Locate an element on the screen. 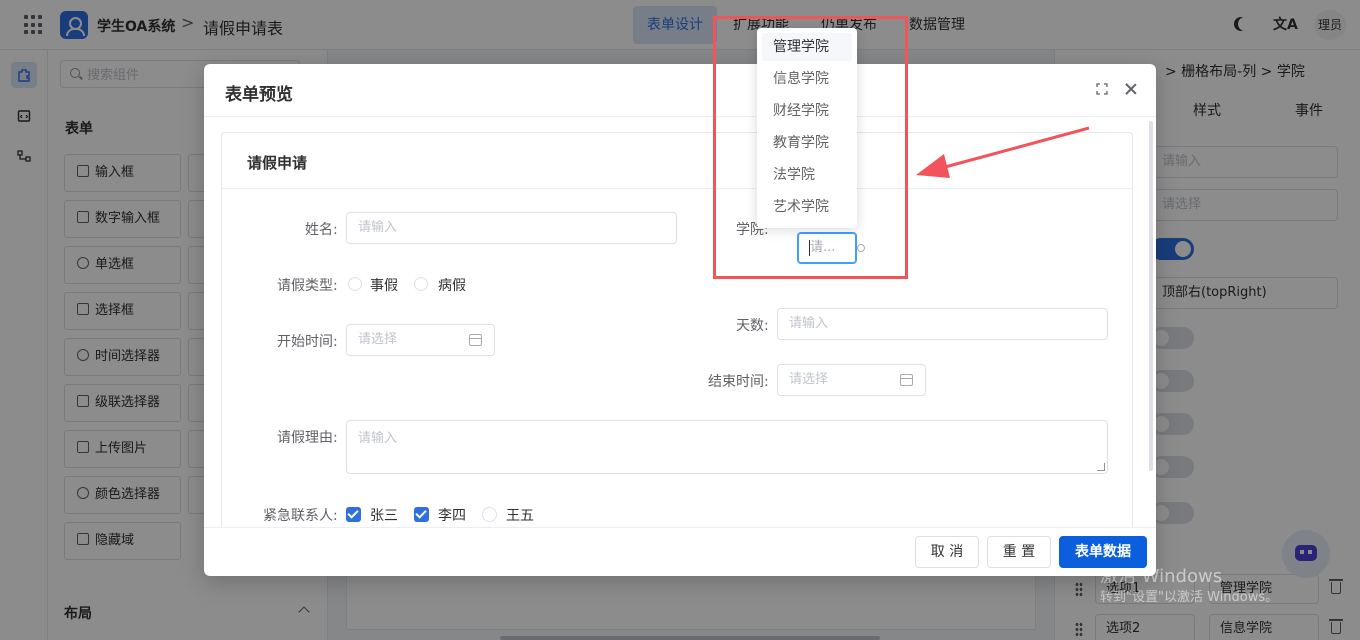 This screenshot has width=1360, height=640. form-data-button: 表单数据 is located at coordinates (1103, 552).